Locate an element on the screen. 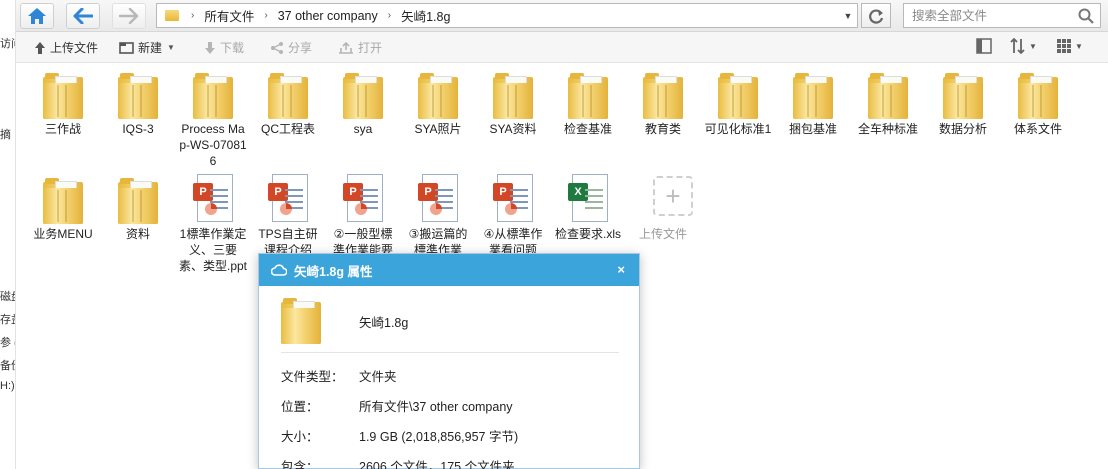  share-button: 分享 is located at coordinates (291, 47).